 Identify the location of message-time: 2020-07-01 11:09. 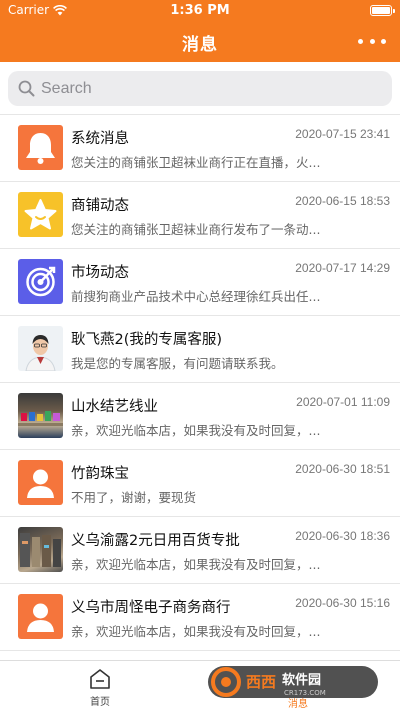
(343, 402).